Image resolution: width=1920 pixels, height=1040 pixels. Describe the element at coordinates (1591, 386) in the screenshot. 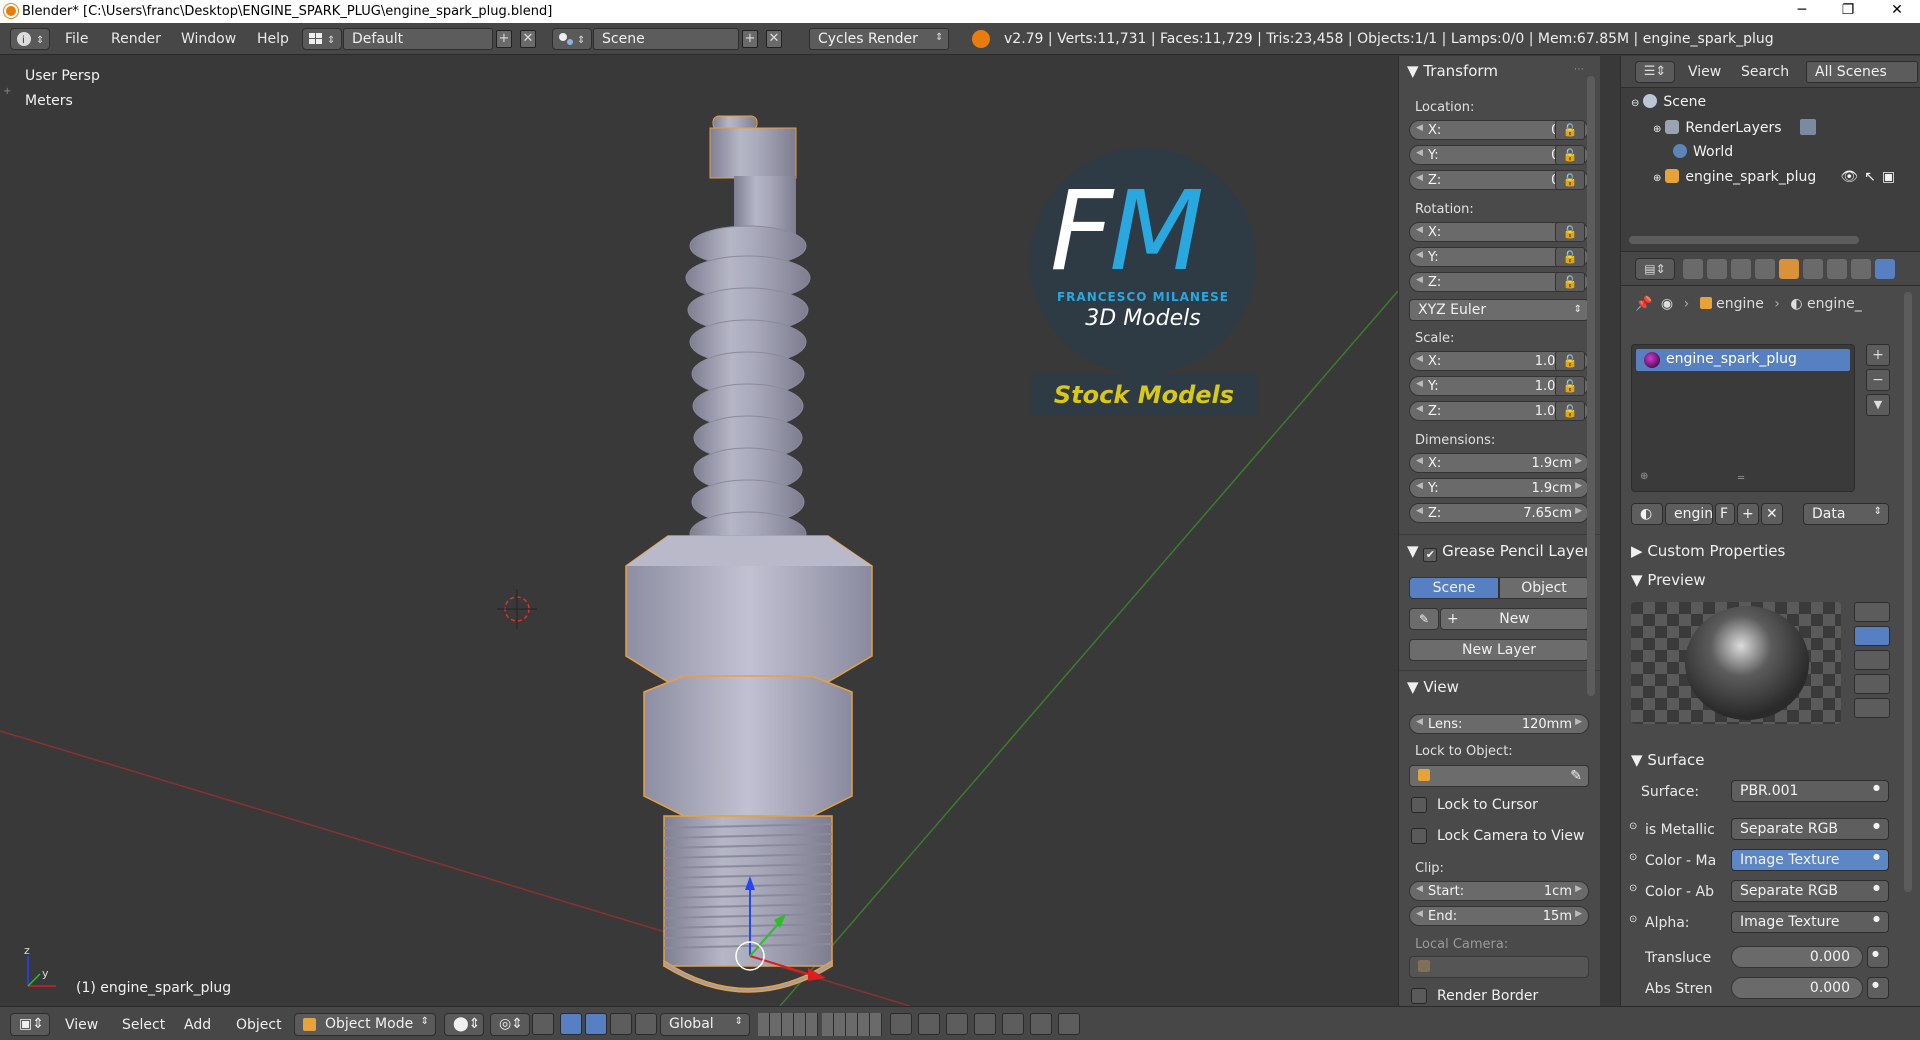

I see `sidebar-scrollbar` at that location.